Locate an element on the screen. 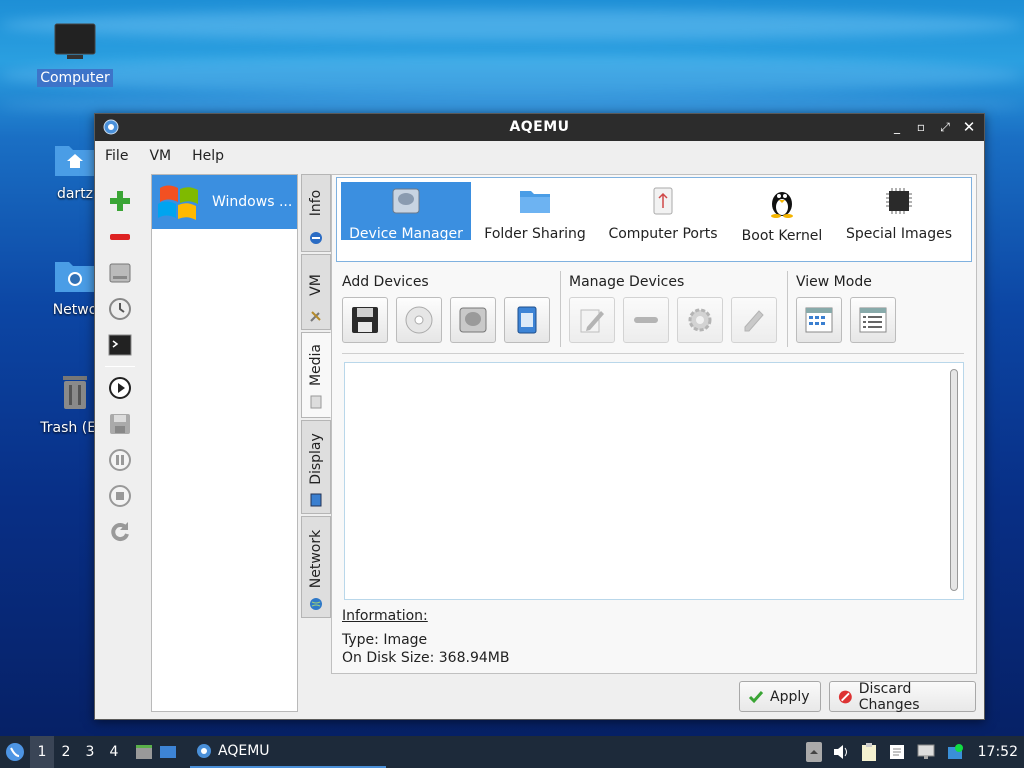  format-device-button is located at coordinates (754, 320).